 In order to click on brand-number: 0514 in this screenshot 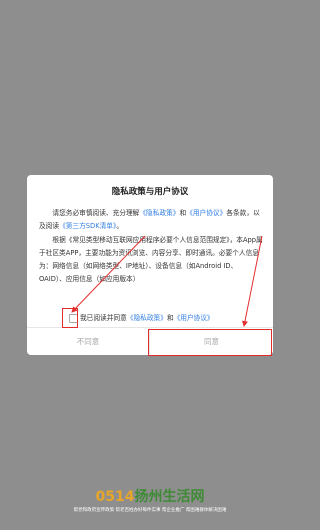, I will do `click(115, 497)`.